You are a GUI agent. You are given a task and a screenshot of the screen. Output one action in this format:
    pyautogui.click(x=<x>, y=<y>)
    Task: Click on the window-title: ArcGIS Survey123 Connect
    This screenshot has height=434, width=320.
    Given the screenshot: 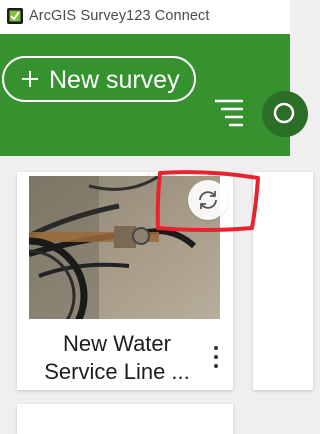 What is the action you would take?
    pyautogui.click(x=119, y=16)
    